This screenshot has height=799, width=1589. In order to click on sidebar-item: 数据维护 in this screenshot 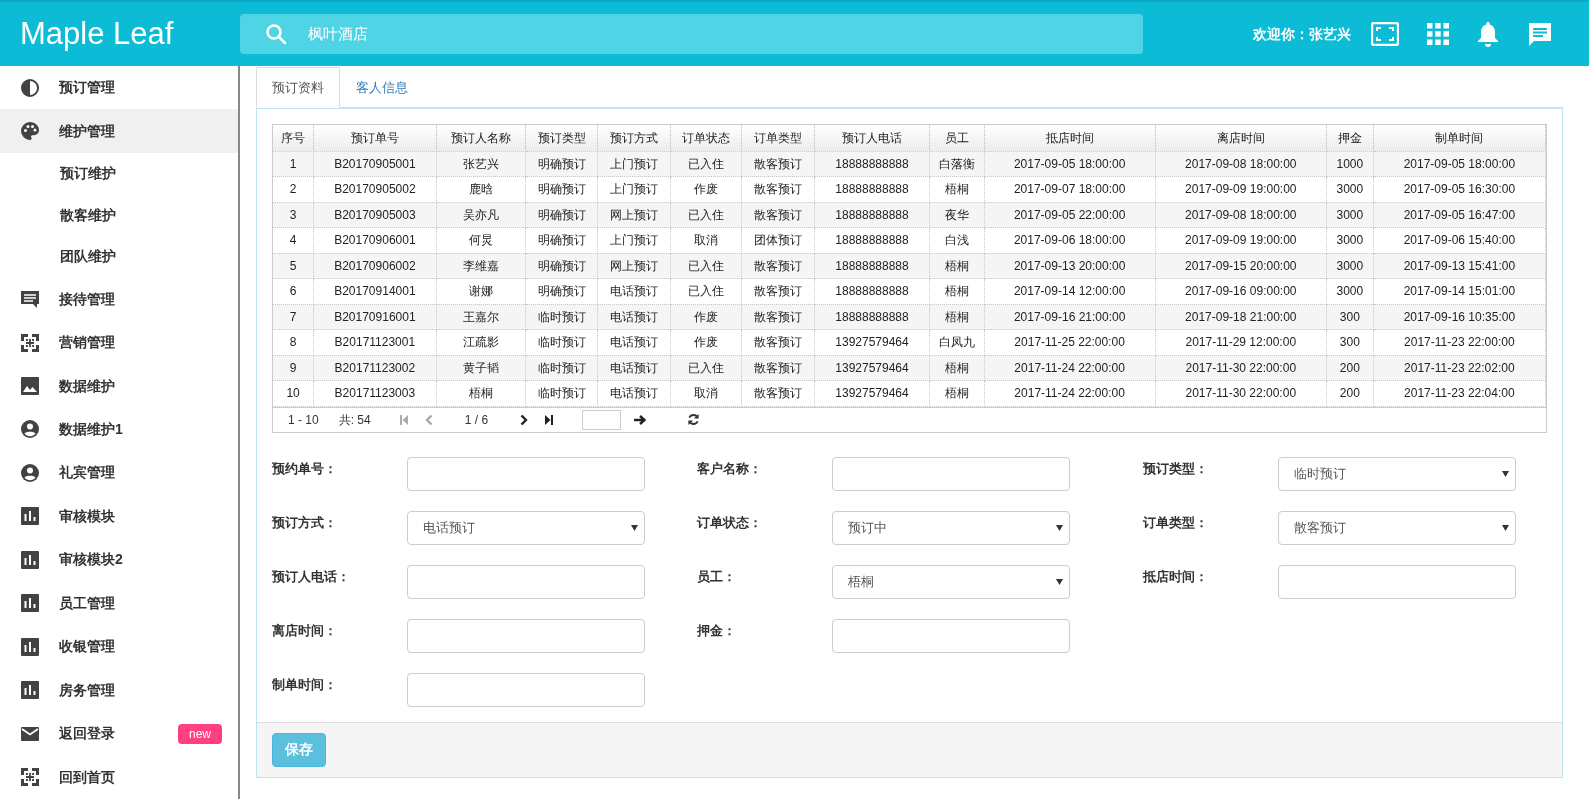, I will do `click(119, 386)`.